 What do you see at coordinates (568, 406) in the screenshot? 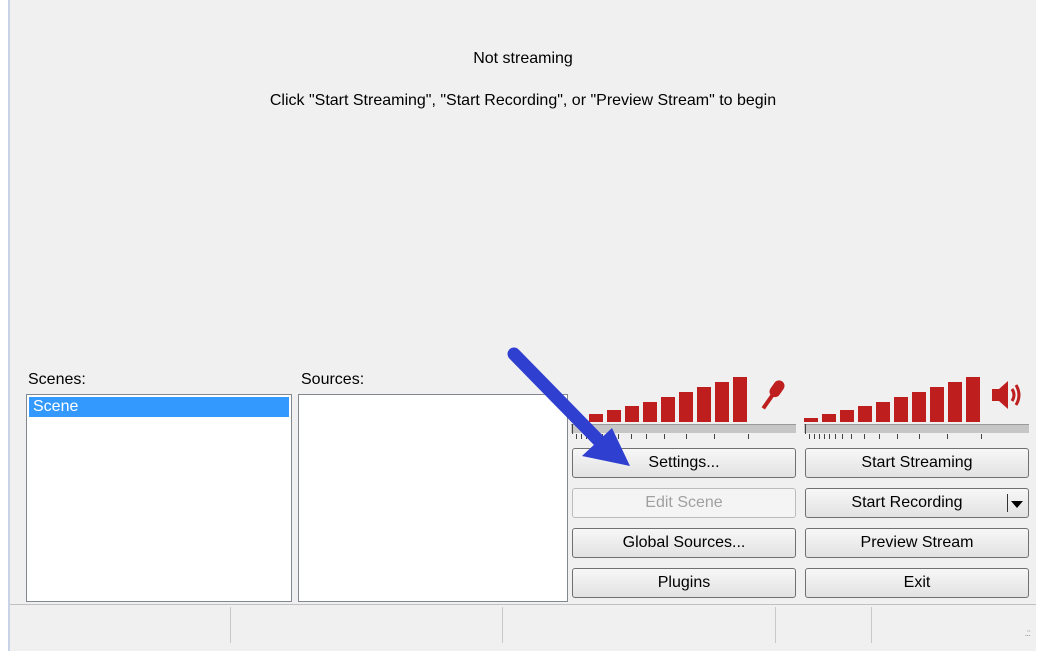
I see `pointer-arrow-icon` at bounding box center [568, 406].